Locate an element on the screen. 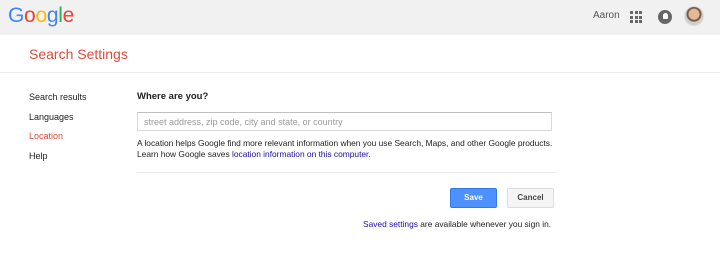  sidebar-item-help: Help is located at coordinates (58, 160).